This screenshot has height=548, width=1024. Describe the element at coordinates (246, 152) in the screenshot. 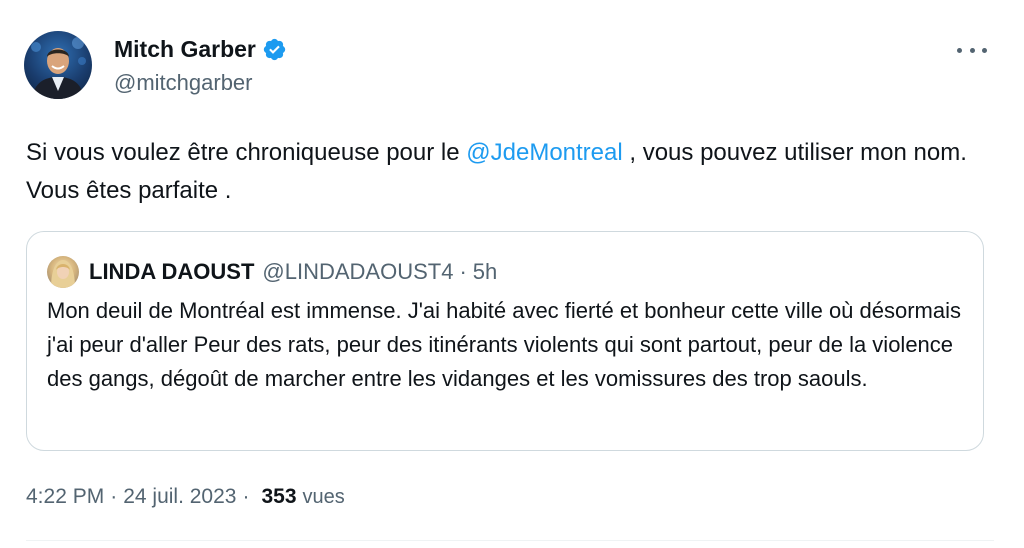

I see `tweet-text-before: Si vous voulez être chroniqueuse pour le` at that location.